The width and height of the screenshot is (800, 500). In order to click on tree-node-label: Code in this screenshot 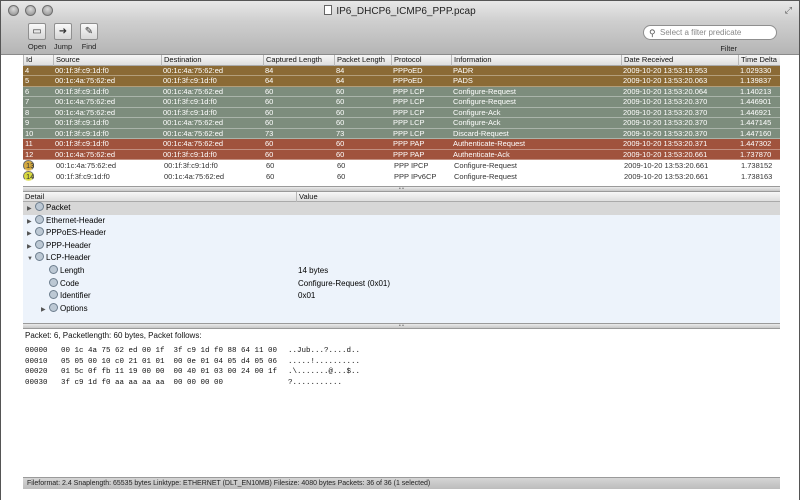, I will do `click(70, 283)`.